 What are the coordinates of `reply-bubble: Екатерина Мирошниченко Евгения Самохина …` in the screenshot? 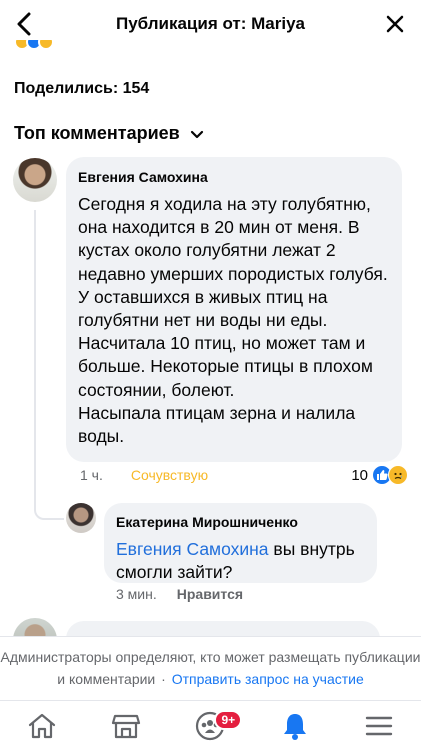 It's located at (240, 543).